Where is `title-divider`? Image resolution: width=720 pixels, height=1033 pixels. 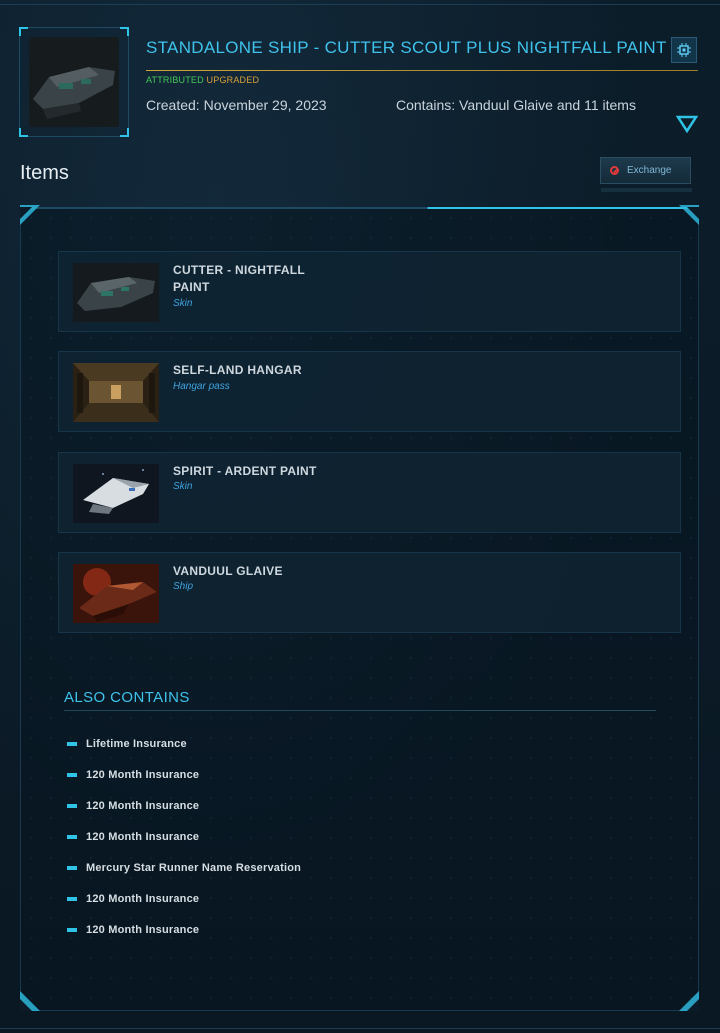
title-divider is located at coordinates (422, 70).